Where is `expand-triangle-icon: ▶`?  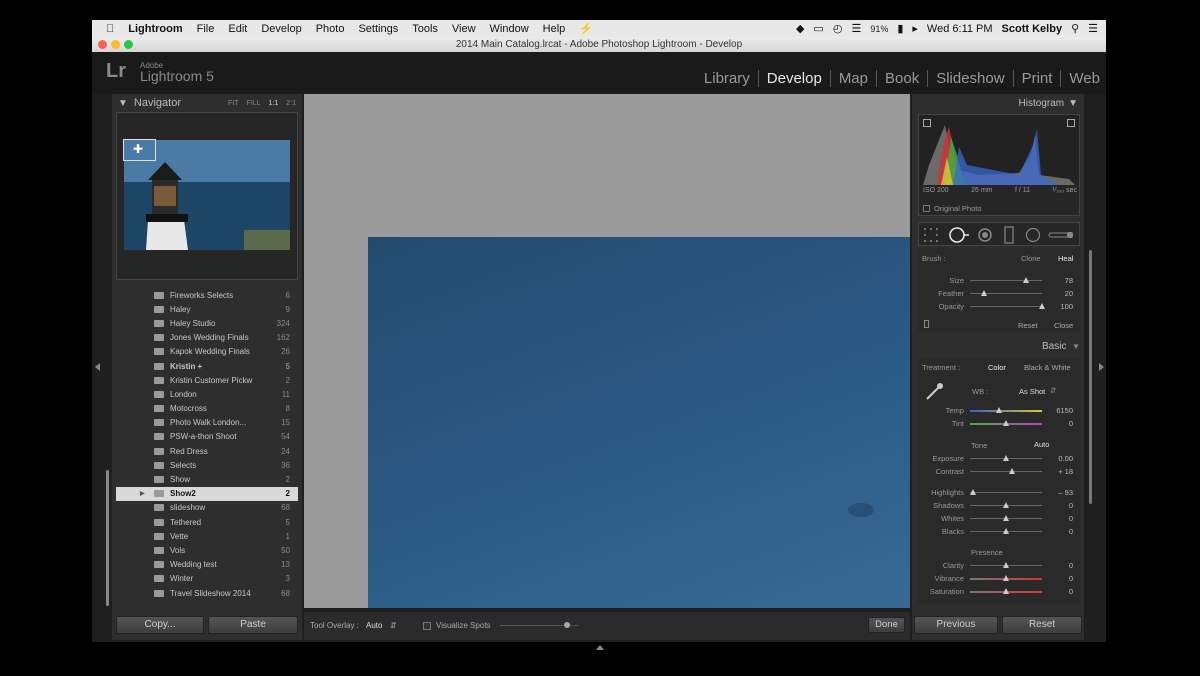 expand-triangle-icon: ▶ is located at coordinates (142, 493).